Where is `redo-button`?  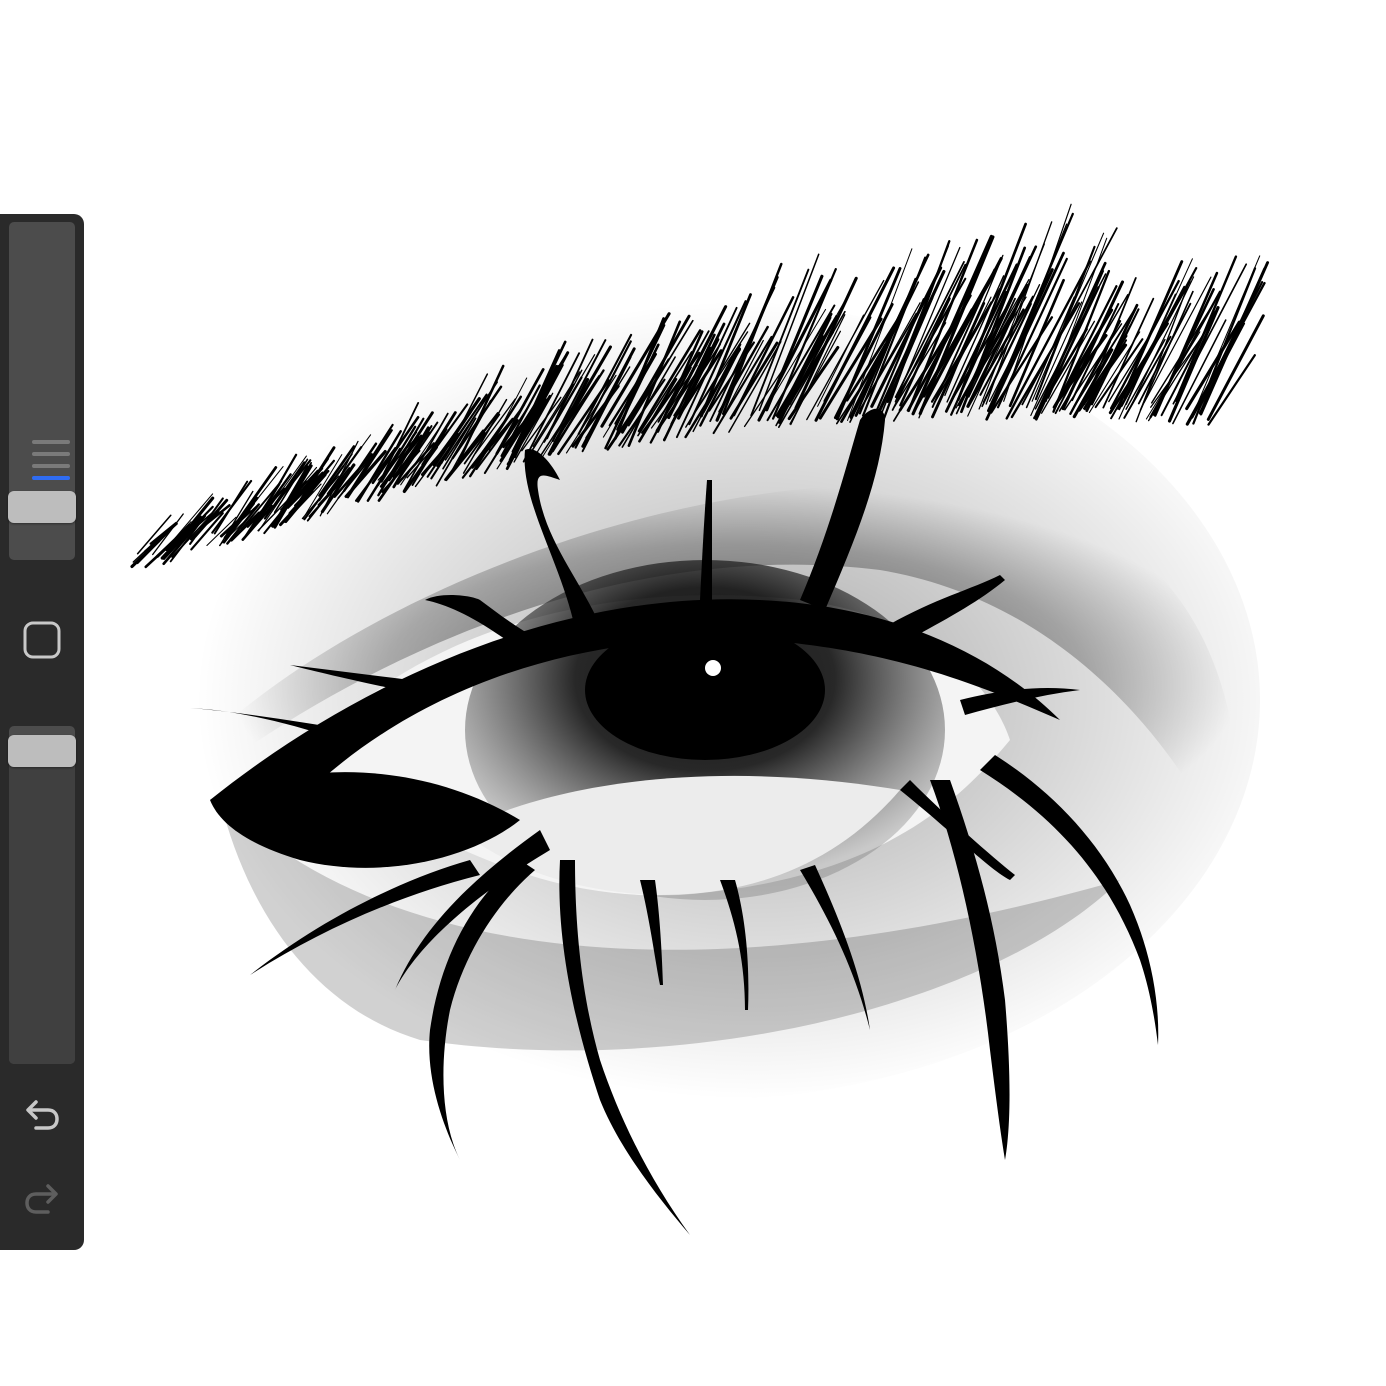
redo-button is located at coordinates (42, 1200).